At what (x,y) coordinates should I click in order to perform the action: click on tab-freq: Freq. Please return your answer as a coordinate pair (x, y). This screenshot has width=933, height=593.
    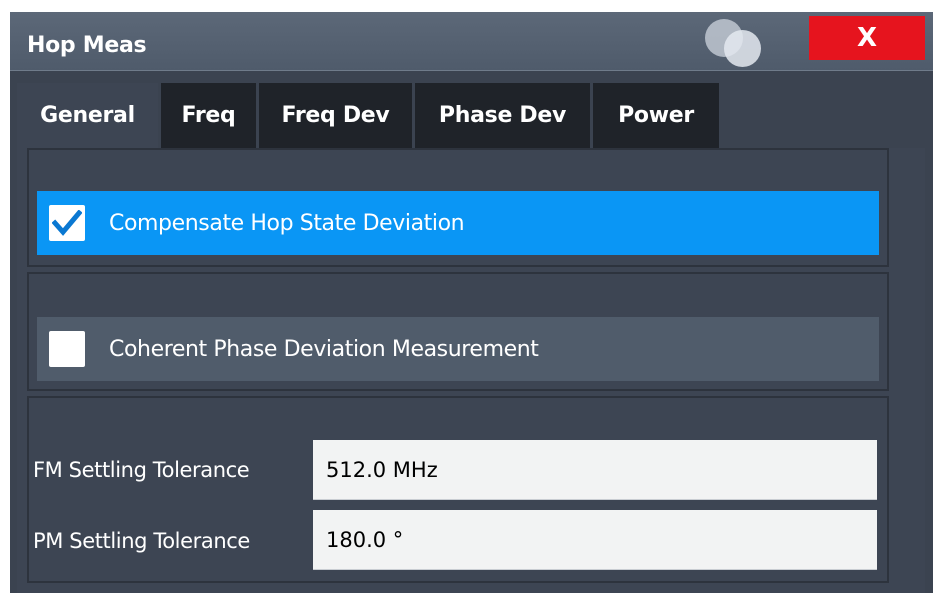
    Looking at the image, I should click on (208, 115).